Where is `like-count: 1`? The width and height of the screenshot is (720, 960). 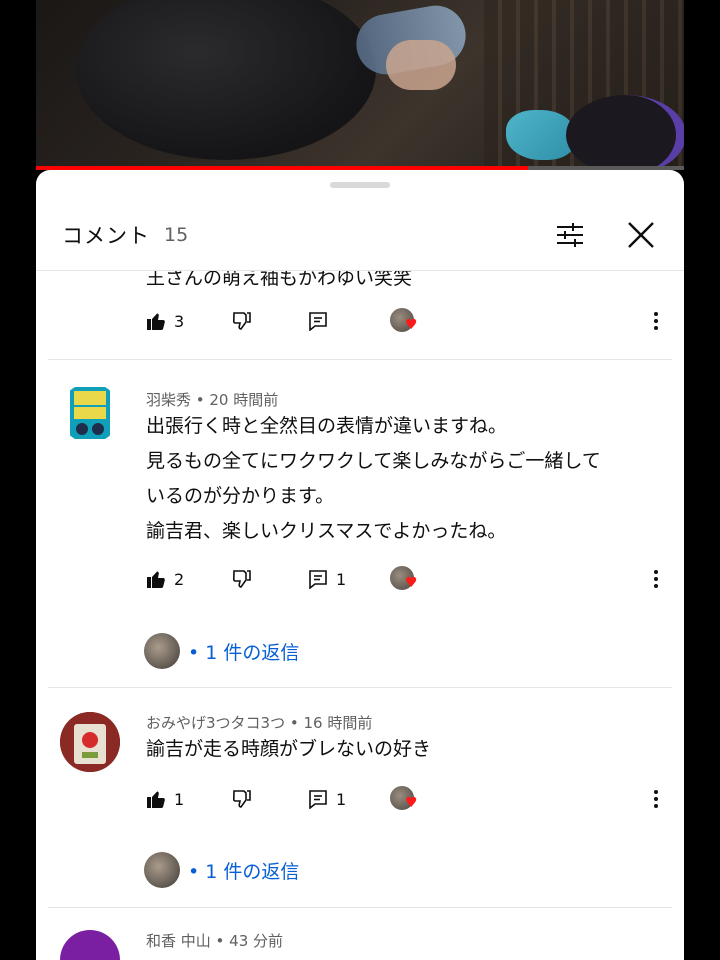
like-count: 1 is located at coordinates (179, 799).